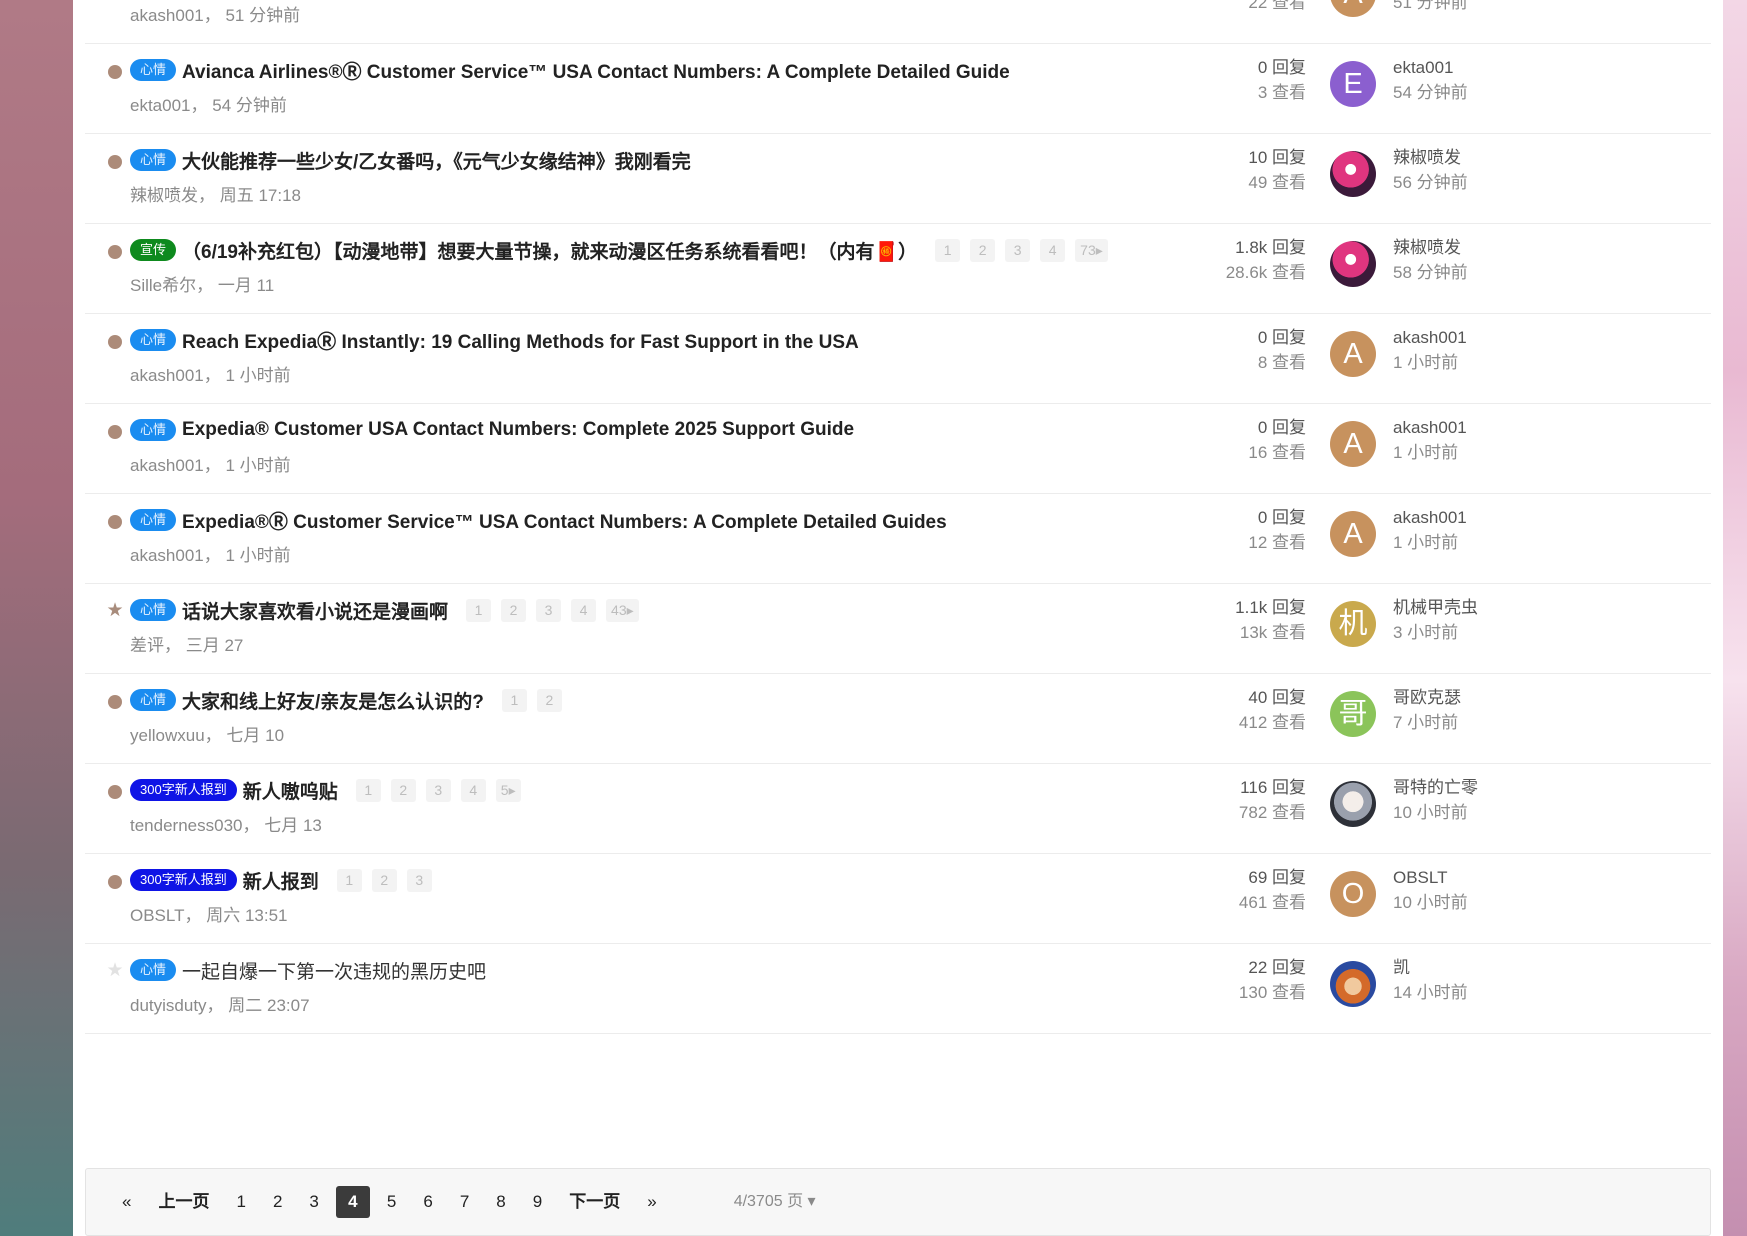 The image size is (1747, 1236). I want to click on page-number-button: 8, so click(500, 1202).